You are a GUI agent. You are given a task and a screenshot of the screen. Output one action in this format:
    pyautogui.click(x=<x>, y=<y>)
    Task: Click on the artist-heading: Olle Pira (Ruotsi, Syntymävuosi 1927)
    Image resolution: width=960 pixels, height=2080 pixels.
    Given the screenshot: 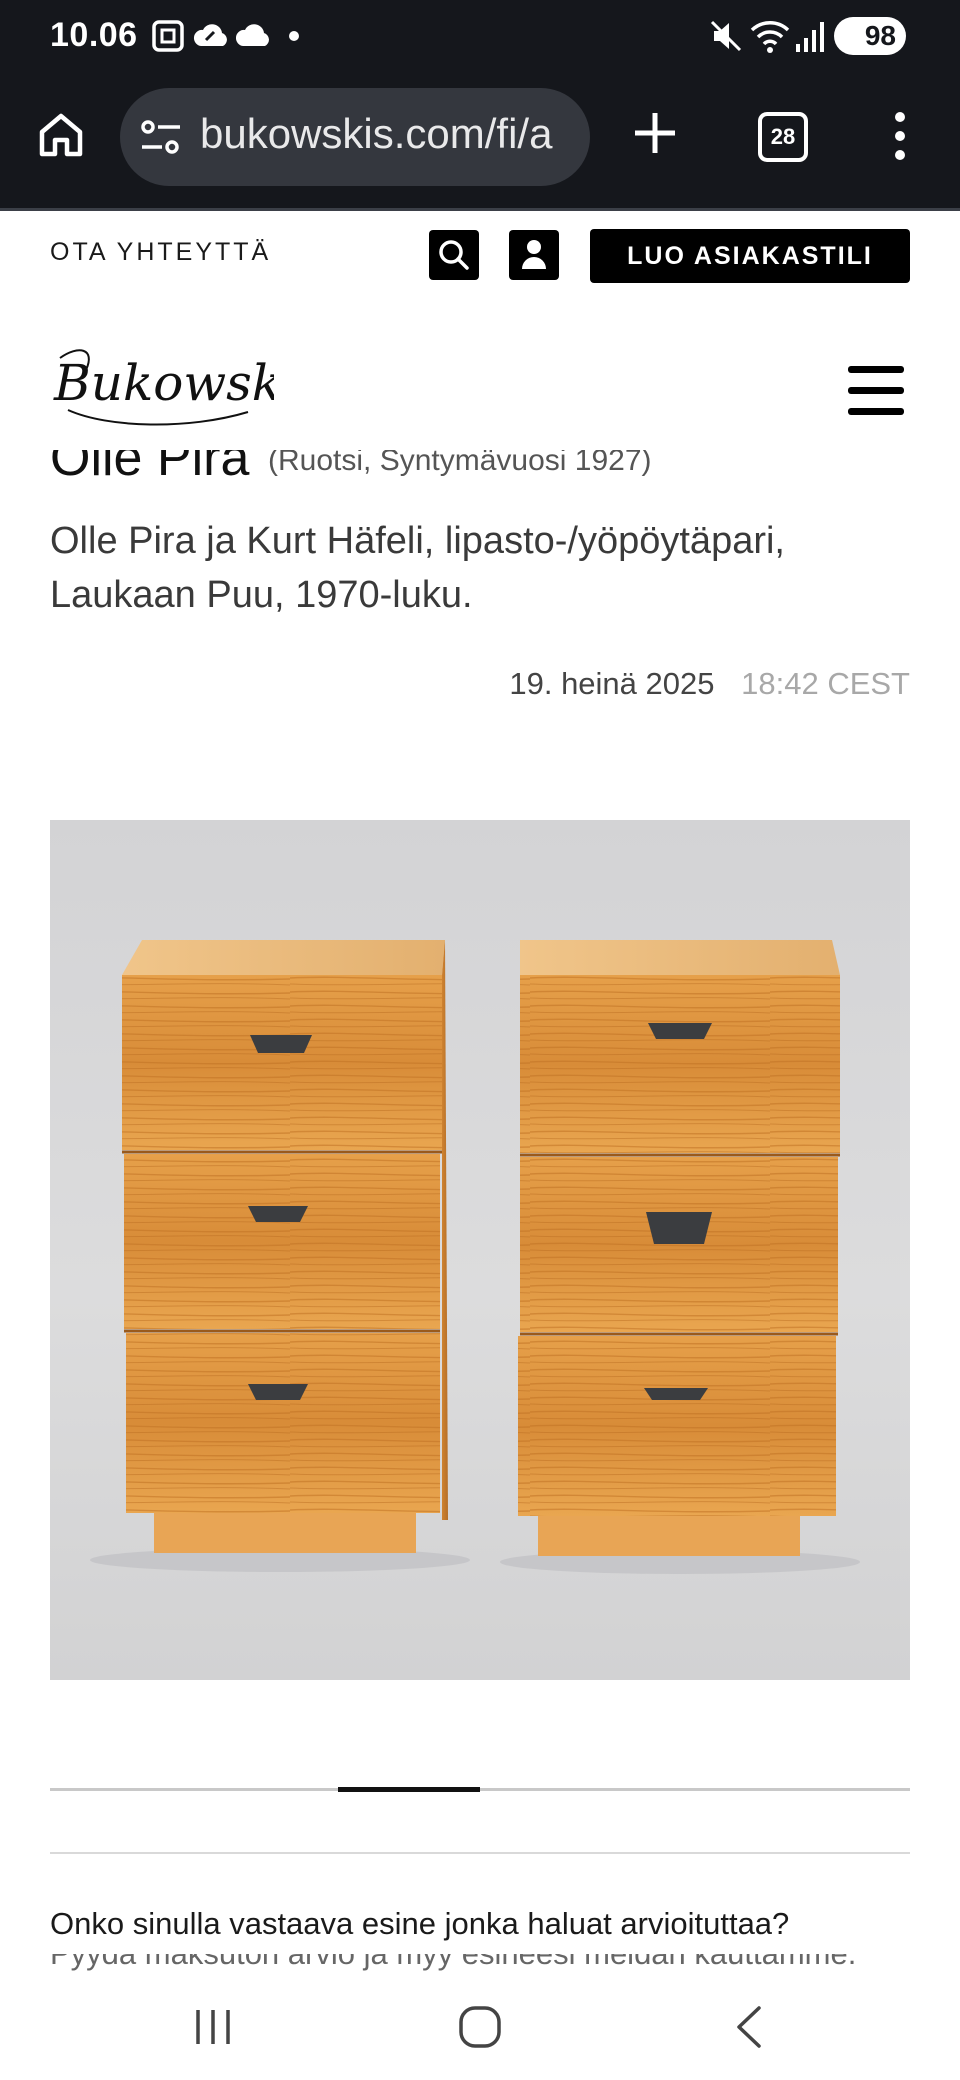 What is the action you would take?
    pyautogui.click(x=480, y=471)
    